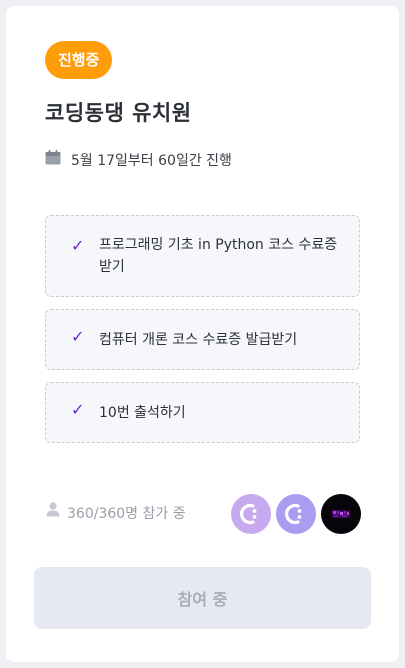  I want to click on participant-count: 360/360명 참가 중, so click(115, 512).